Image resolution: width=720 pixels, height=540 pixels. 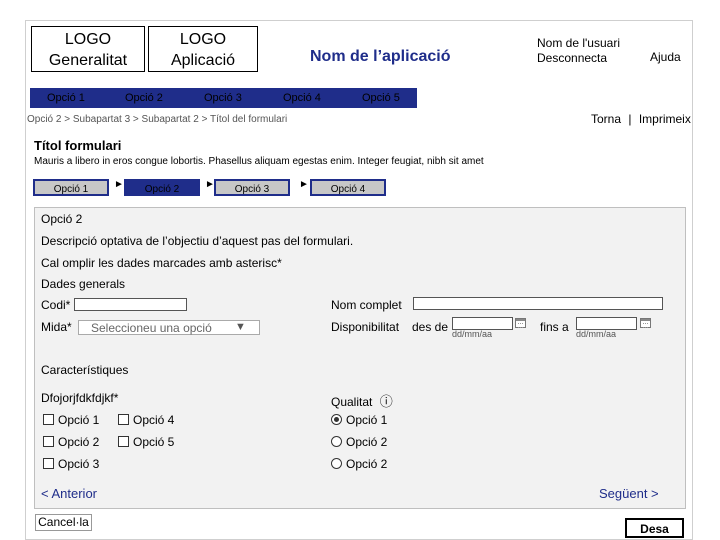 I want to click on menu-item-label: Opció 1, so click(x=66, y=98).